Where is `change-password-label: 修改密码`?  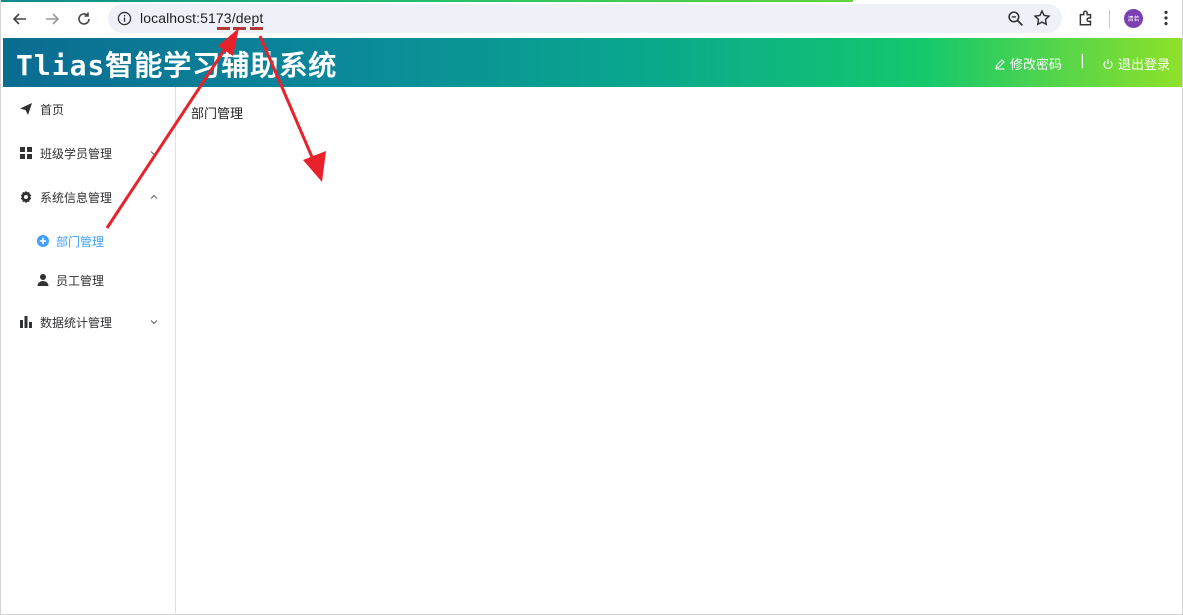 change-password-label: 修改密码 is located at coordinates (1036, 65).